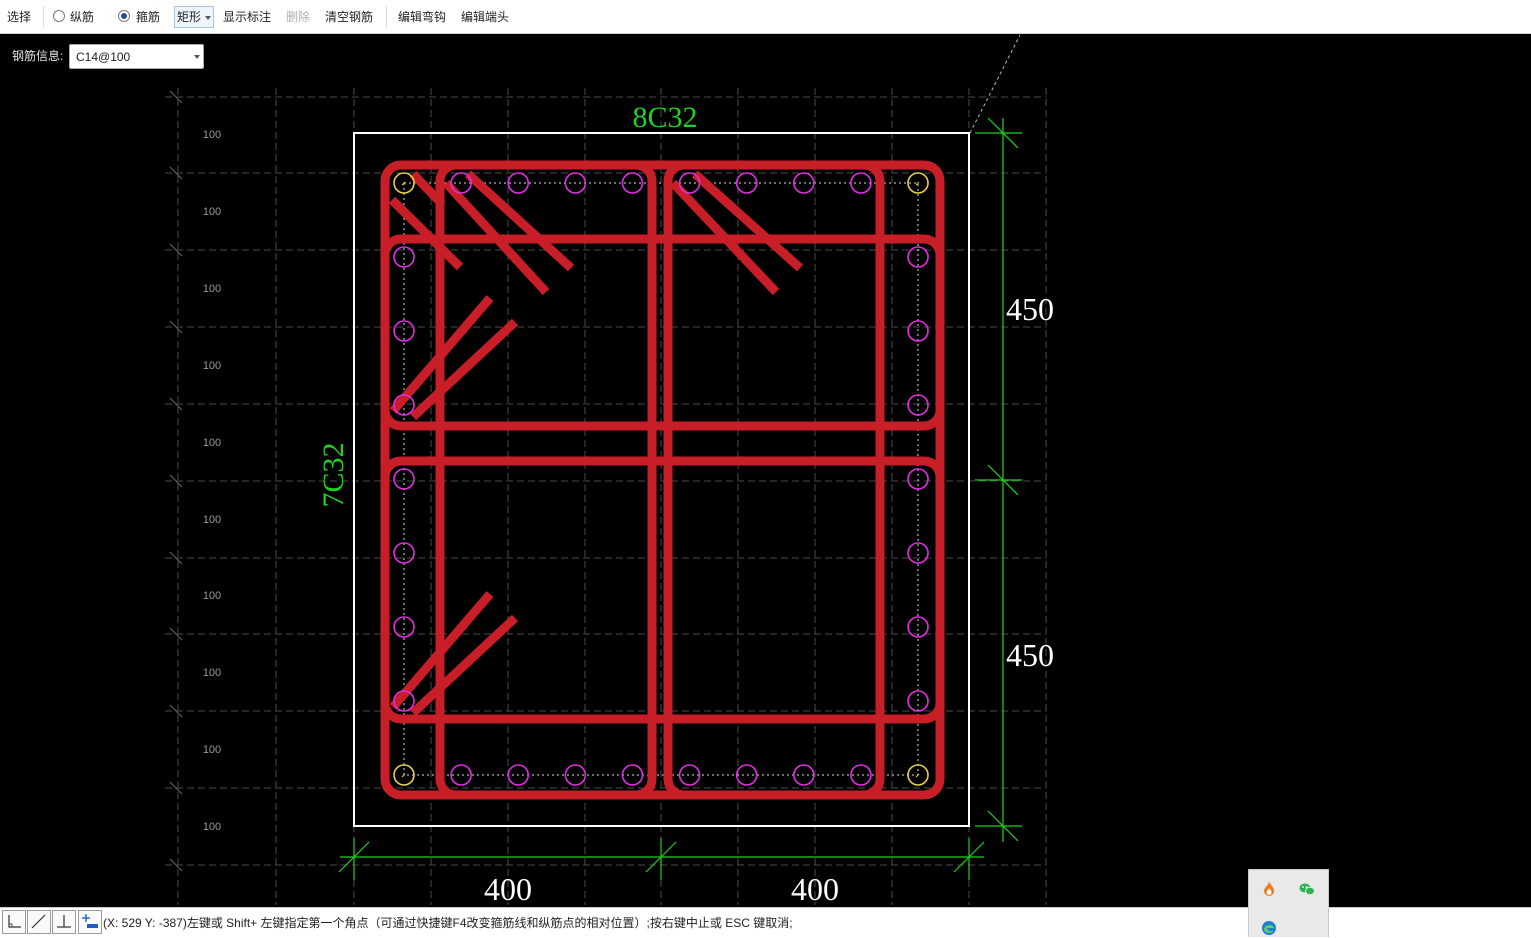 The height and width of the screenshot is (938, 1531). Describe the element at coordinates (38, 56) in the screenshot. I see `rebar-info-label: 钢筋信息:` at that location.